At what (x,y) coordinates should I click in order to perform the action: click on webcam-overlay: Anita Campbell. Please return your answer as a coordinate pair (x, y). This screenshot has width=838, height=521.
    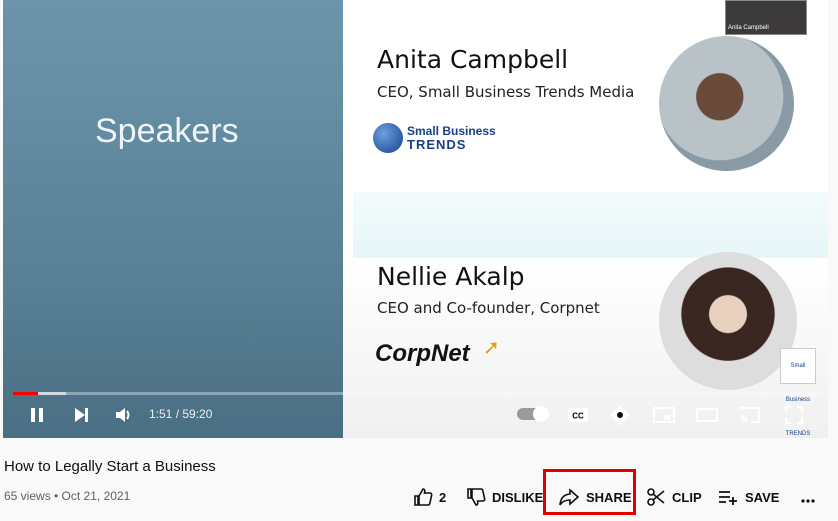
    Looking at the image, I should click on (766, 17).